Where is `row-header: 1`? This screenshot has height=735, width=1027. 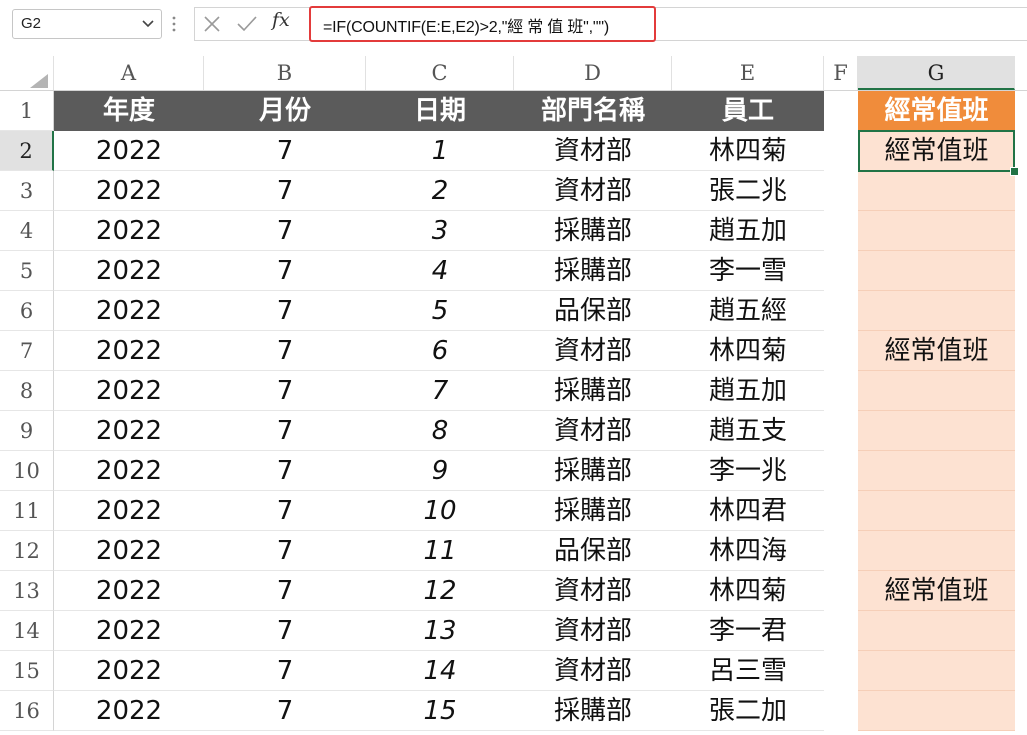 row-header: 1 is located at coordinates (27, 111).